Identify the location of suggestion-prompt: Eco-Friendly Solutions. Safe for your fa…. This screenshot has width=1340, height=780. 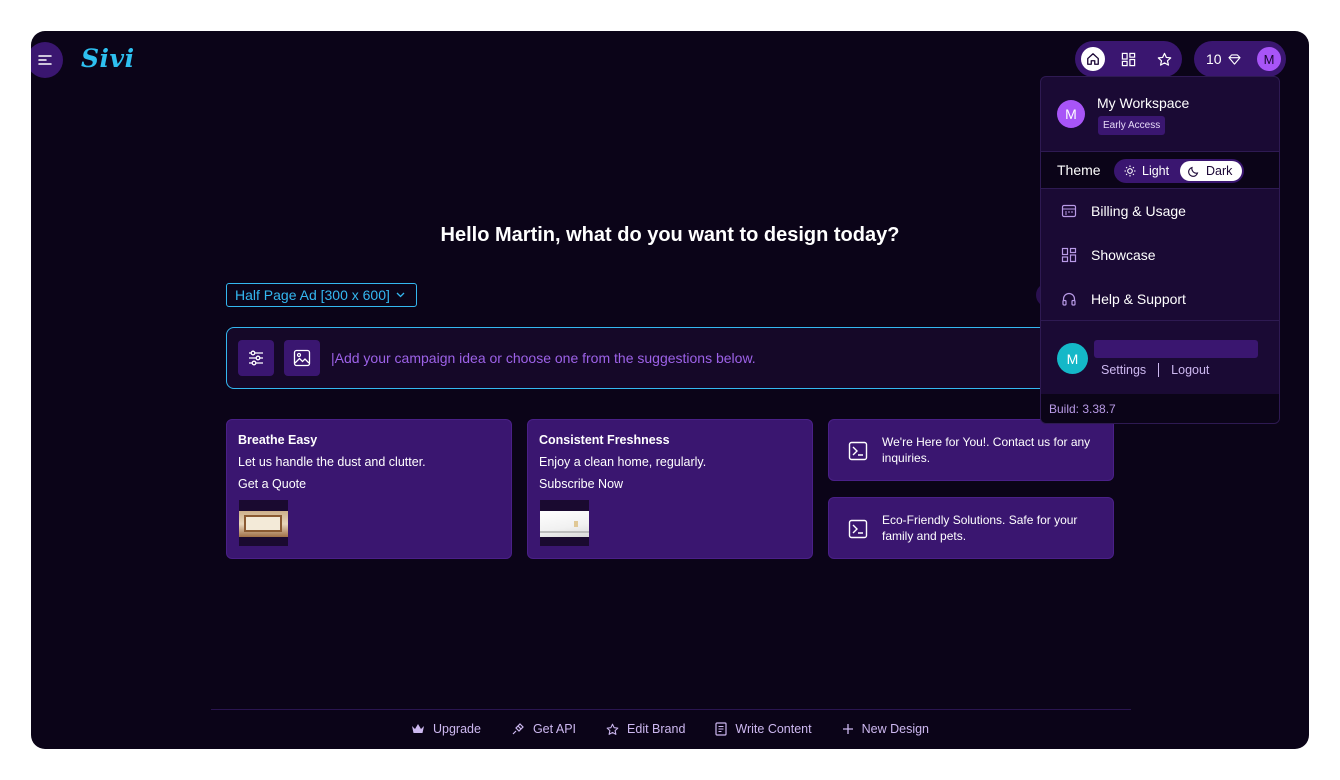
(971, 528).